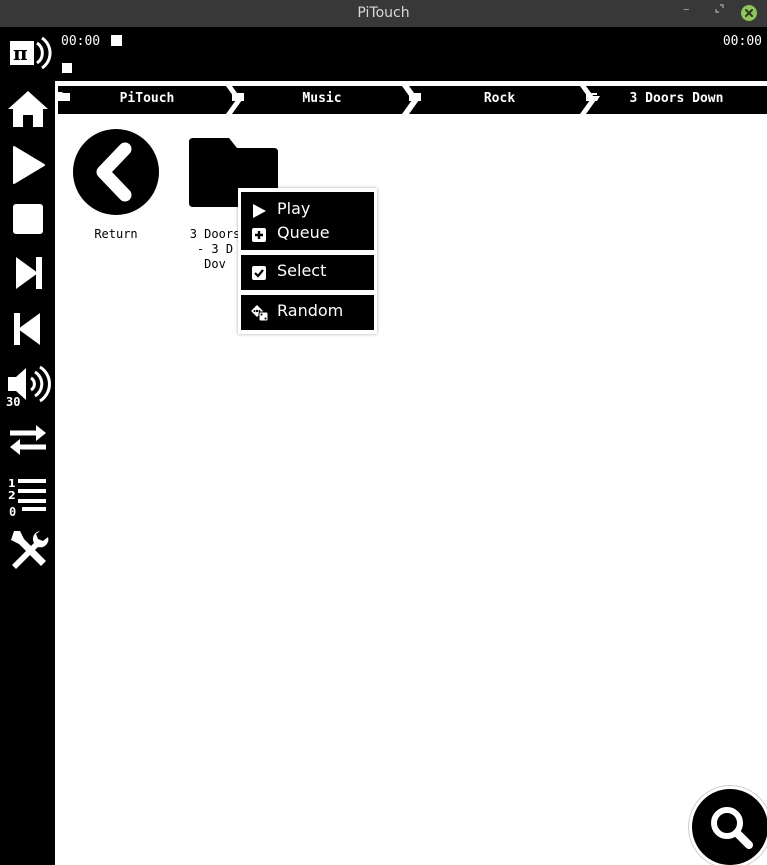 This screenshot has height=865, width=767. I want to click on breadcrumb-label: Rock, so click(499, 98).